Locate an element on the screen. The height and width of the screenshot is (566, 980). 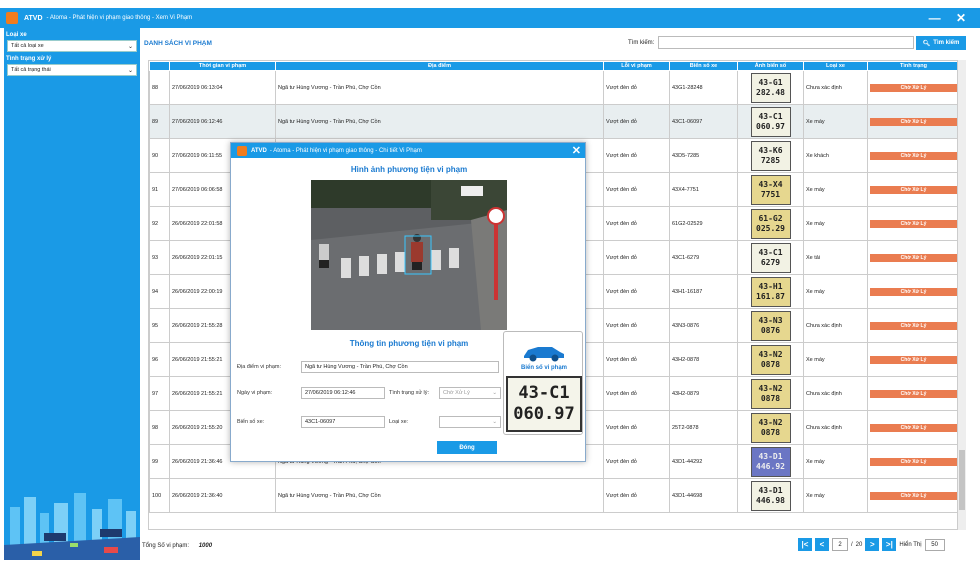
plate-image-cell: 43-N3 0876 is located at coordinates (770, 325).